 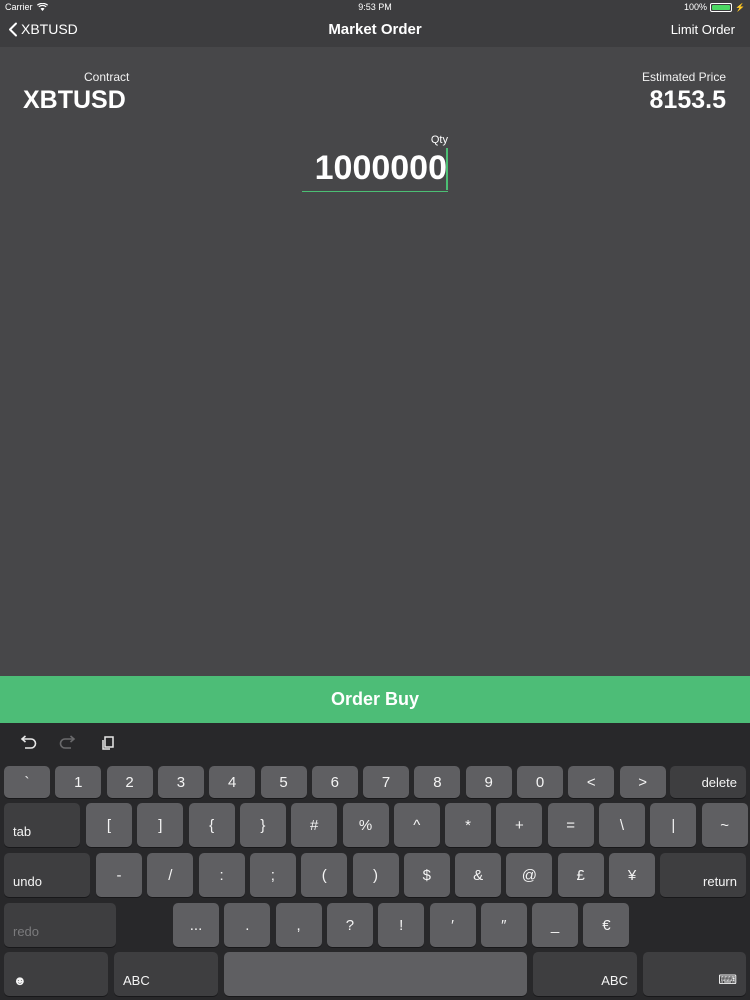 I want to click on contract-value: XBTUSD, so click(x=74, y=100).